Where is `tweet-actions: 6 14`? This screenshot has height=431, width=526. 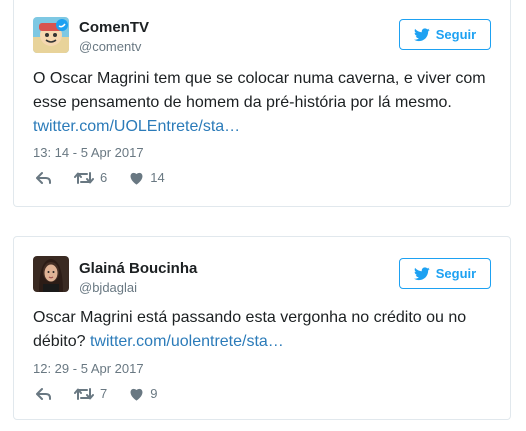 tweet-actions: 6 14 is located at coordinates (111, 177).